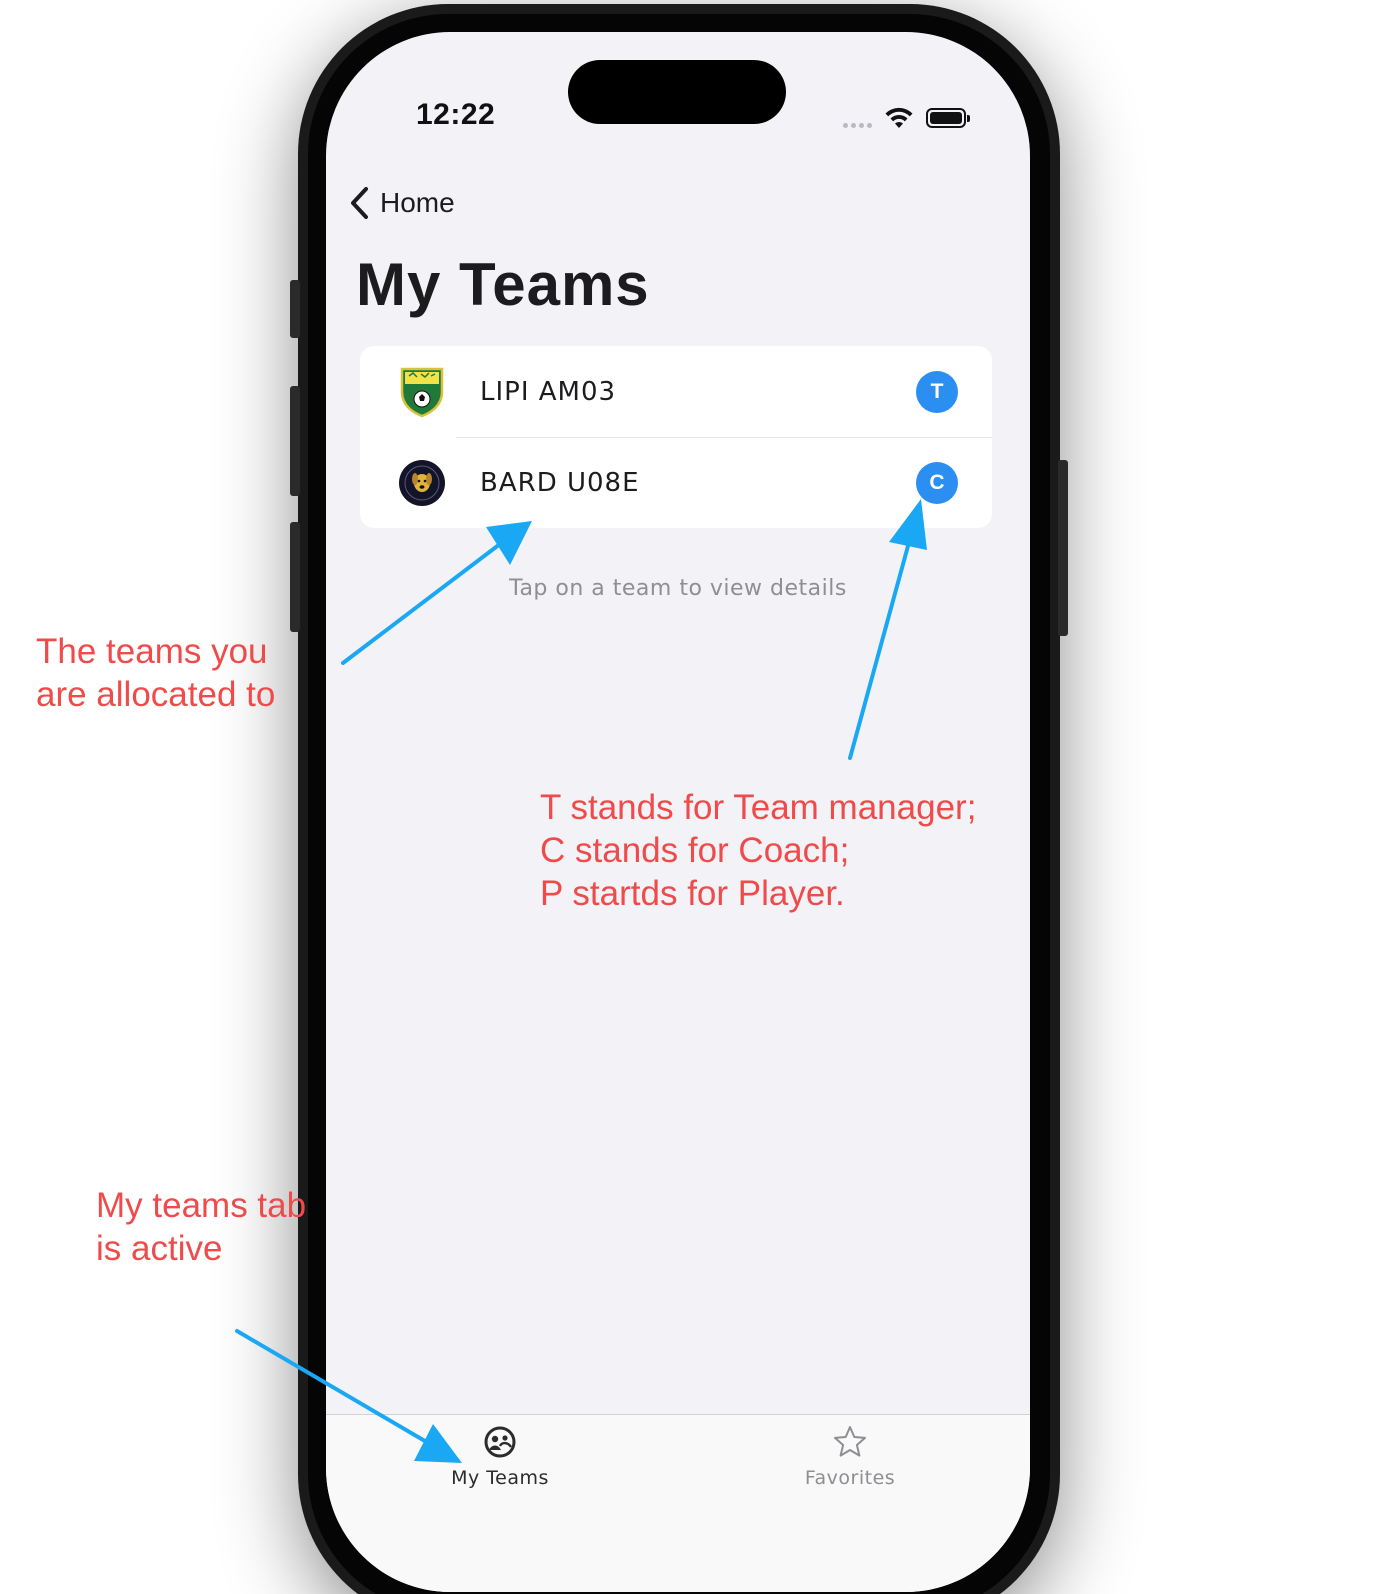 The image size is (1384, 1594). What do you see at coordinates (850, 1441) in the screenshot?
I see `star-icon` at bounding box center [850, 1441].